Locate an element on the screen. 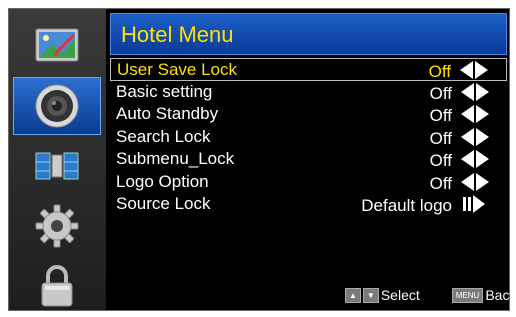 This screenshot has width=516, height=317. sidebar-item-picture is located at coordinates (57, 46).